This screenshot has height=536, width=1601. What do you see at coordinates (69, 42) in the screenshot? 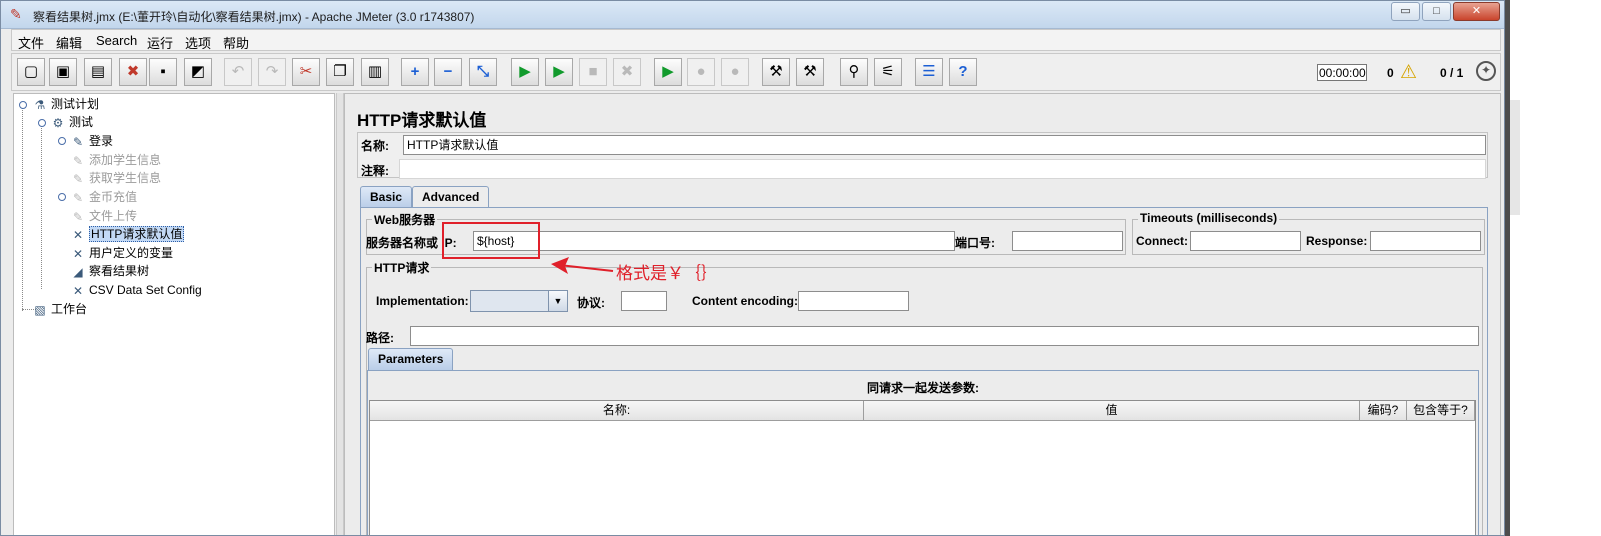
I see `menu-edit: 编辑` at bounding box center [69, 42].